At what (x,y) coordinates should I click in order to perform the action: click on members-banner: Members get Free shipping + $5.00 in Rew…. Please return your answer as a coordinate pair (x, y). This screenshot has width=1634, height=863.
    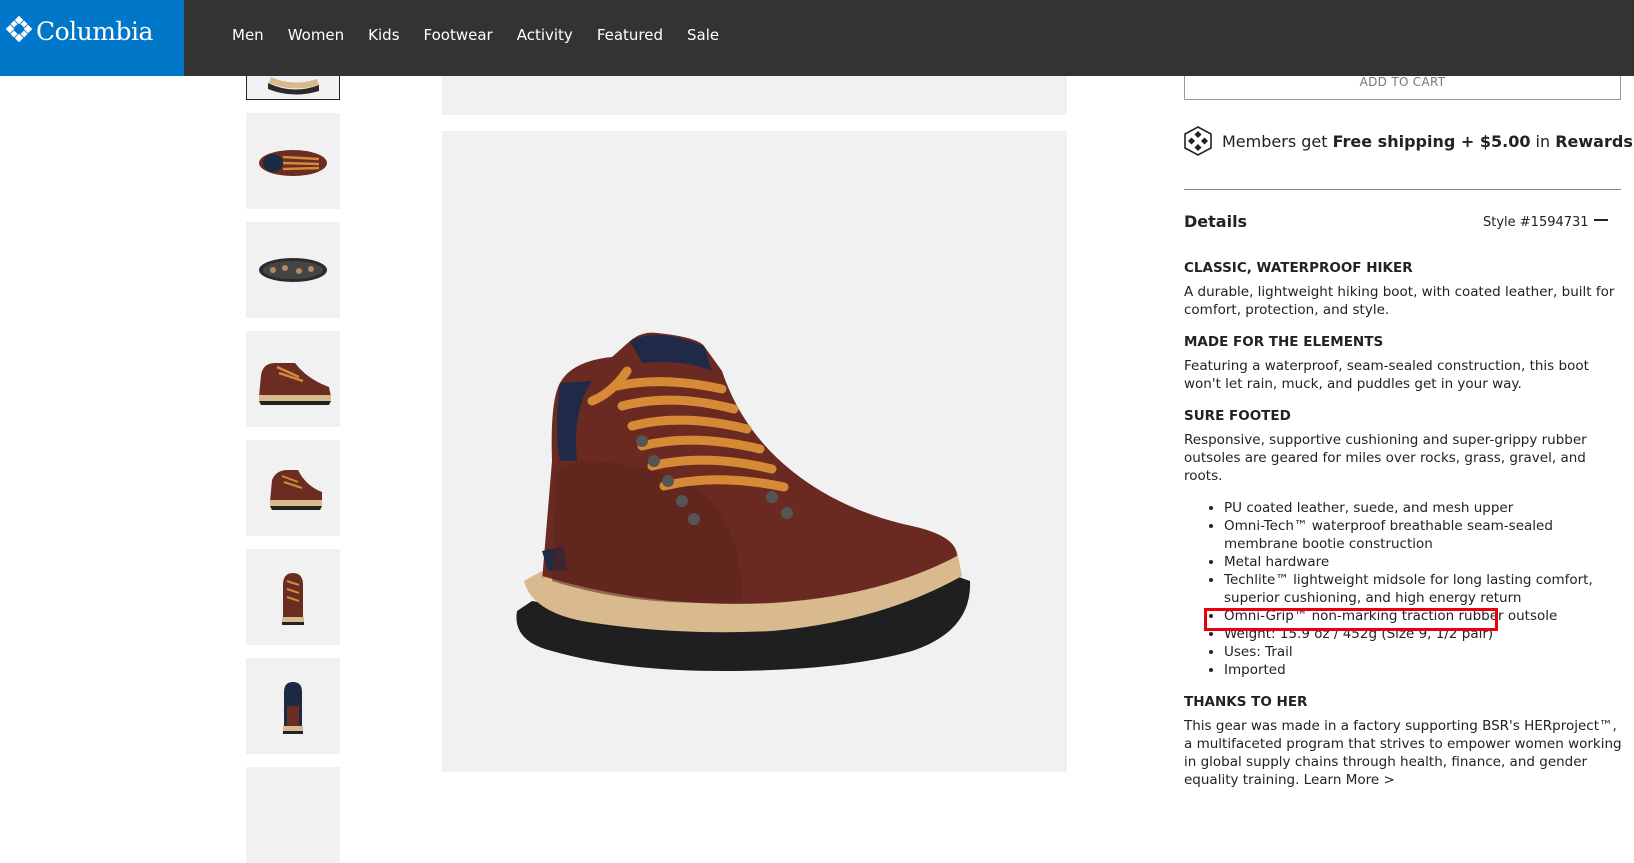
    Looking at the image, I should click on (1408, 141).